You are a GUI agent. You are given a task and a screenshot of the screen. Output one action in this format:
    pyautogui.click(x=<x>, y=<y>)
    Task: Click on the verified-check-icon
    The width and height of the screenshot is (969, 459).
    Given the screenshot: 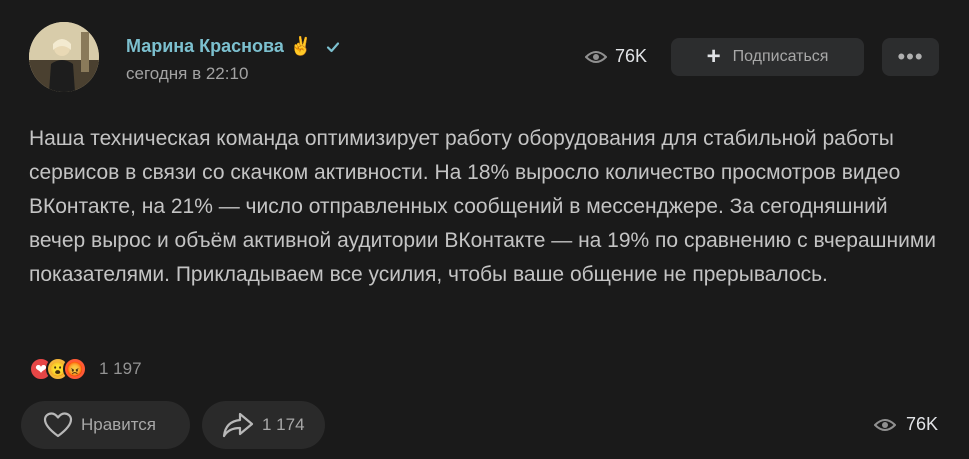 What is the action you would take?
    pyautogui.click(x=333, y=46)
    